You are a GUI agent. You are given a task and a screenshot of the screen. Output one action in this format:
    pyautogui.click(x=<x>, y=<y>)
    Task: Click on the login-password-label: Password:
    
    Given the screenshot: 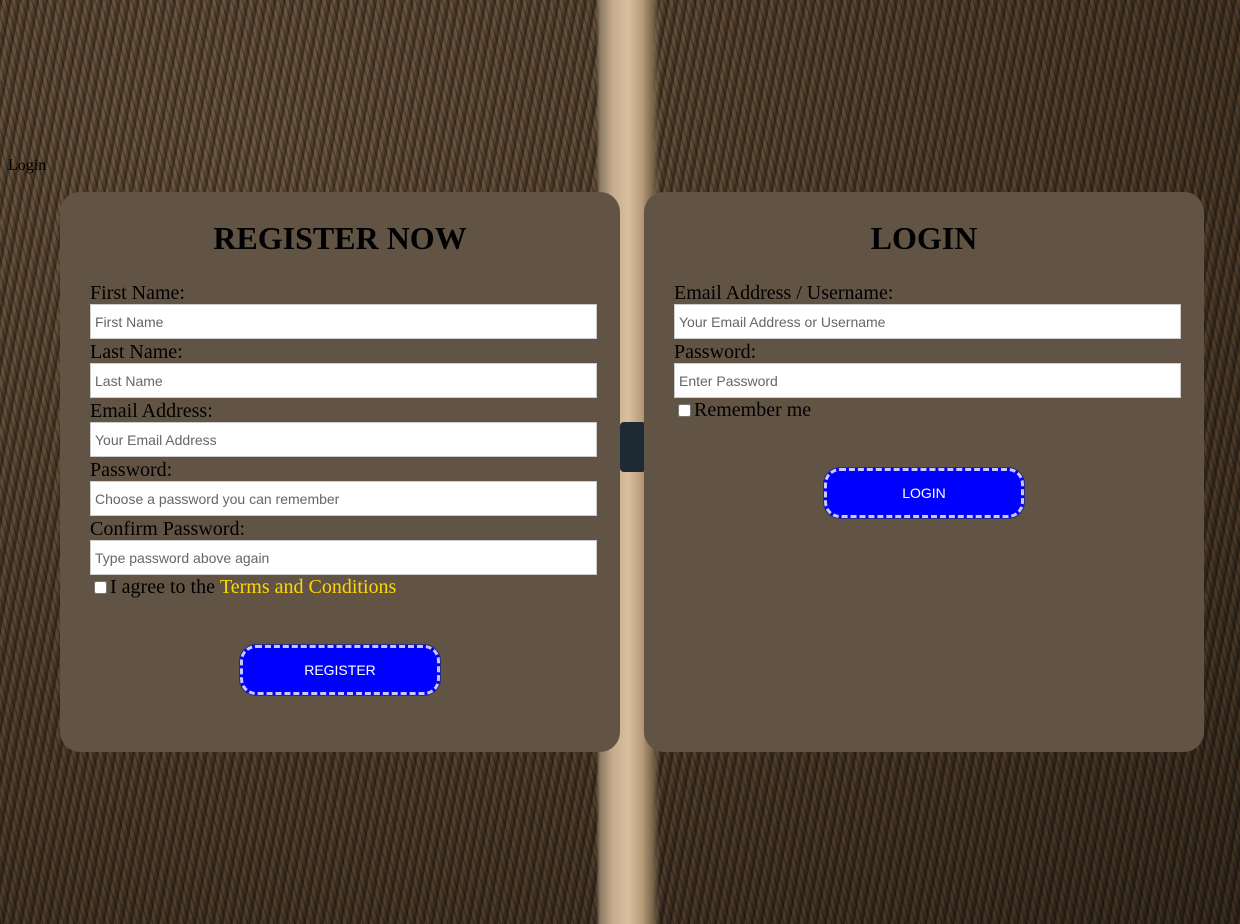 What is the action you would take?
    pyautogui.click(x=715, y=352)
    